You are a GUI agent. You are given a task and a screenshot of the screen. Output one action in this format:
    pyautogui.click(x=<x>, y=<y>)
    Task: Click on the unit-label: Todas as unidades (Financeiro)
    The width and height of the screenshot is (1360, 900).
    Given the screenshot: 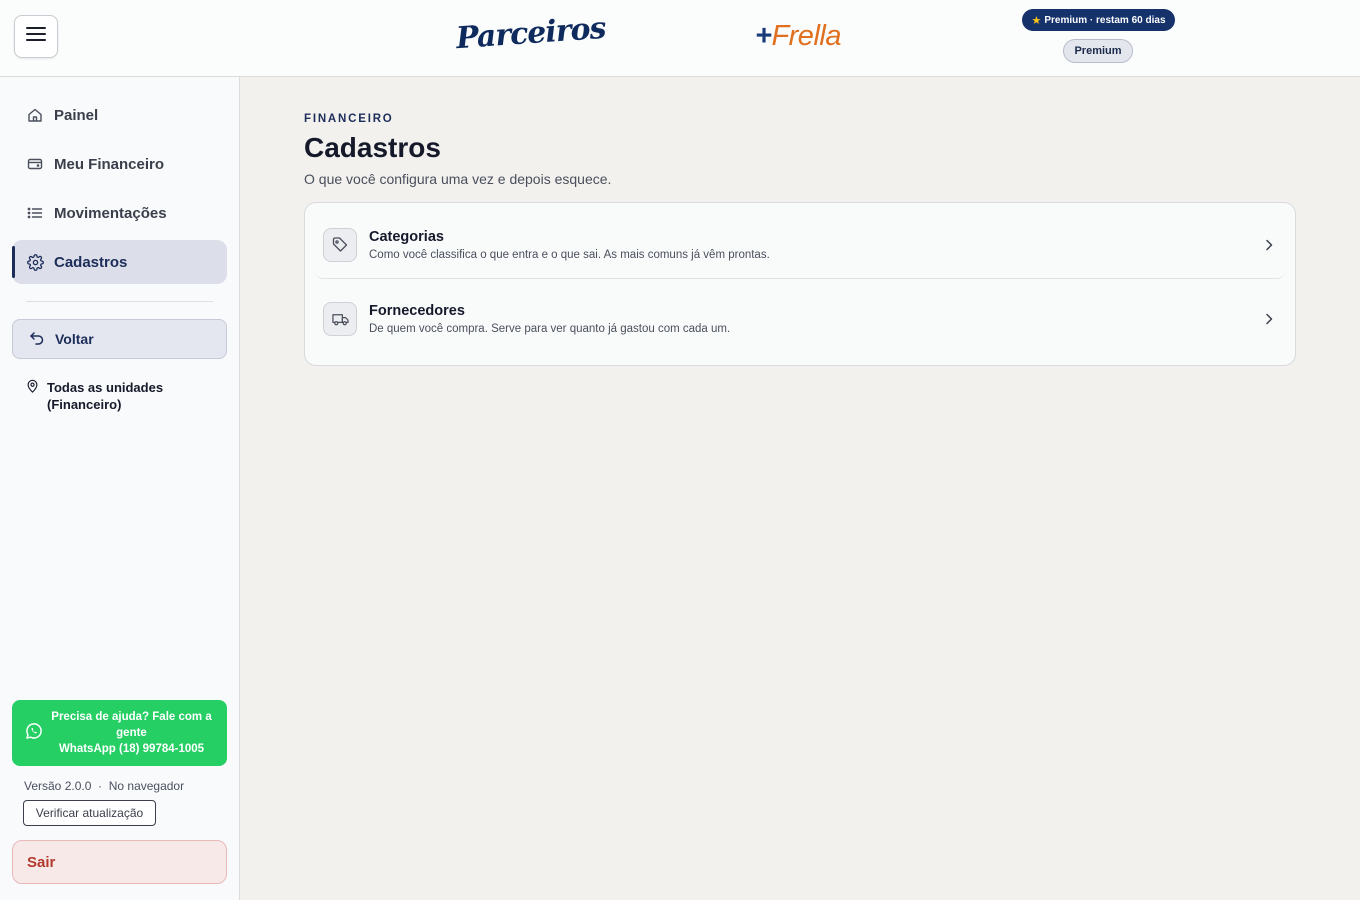 What is the action you would take?
    pyautogui.click(x=105, y=396)
    